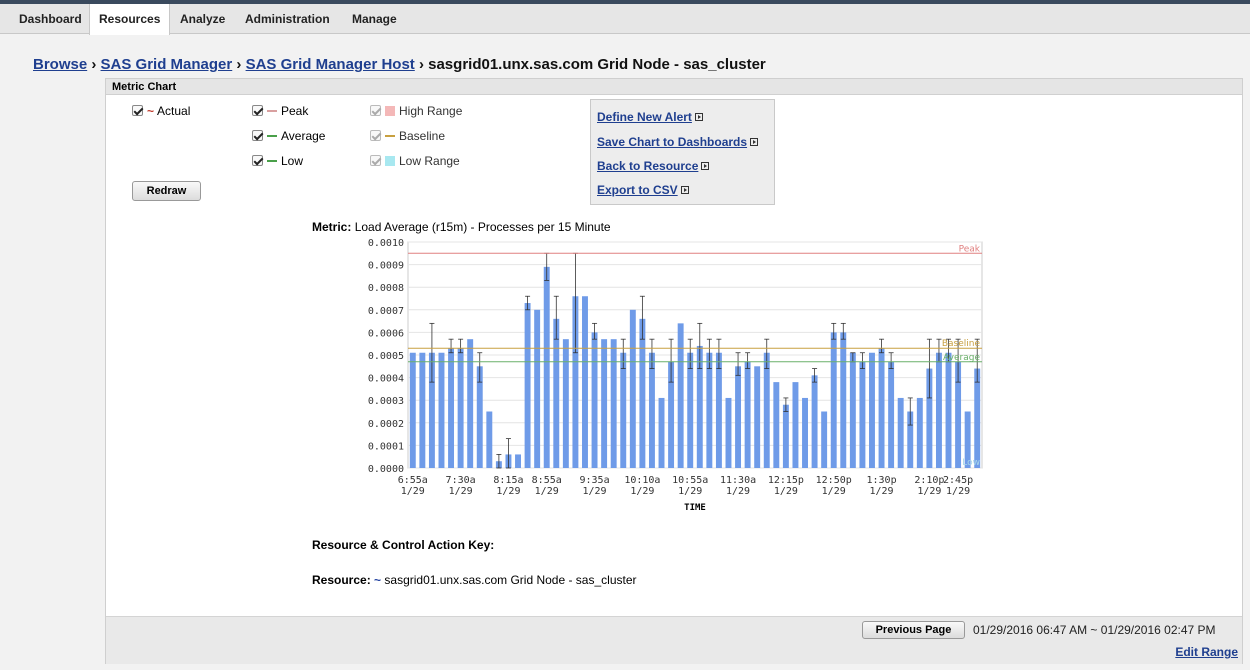  Describe the element at coordinates (330, 64) in the screenshot. I see `breadcrumb-sas-grid-manager-host: SAS Grid Manager Host` at that location.